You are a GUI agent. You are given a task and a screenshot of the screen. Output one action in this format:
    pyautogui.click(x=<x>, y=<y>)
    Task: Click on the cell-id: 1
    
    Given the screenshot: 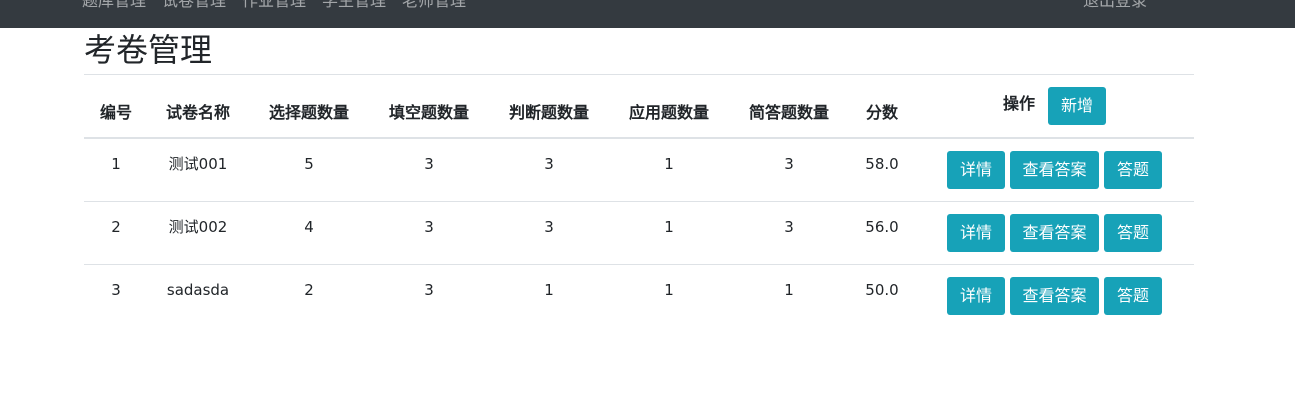 What is the action you would take?
    pyautogui.click(x=116, y=164)
    